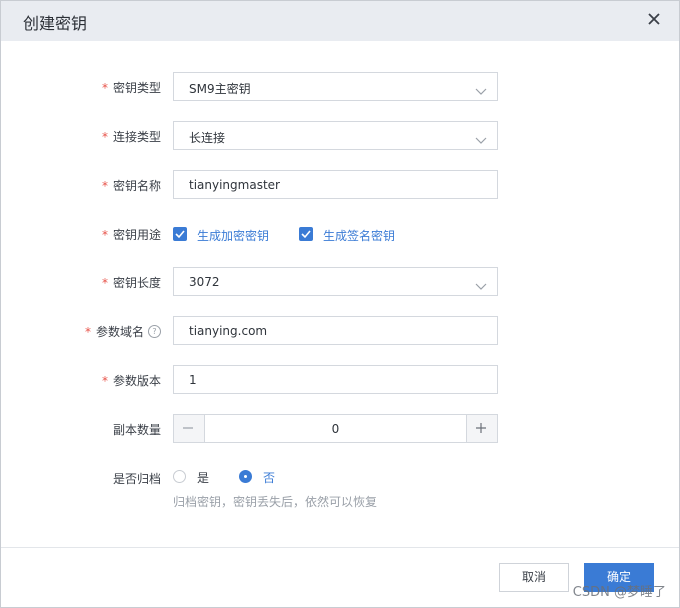  What do you see at coordinates (204, 282) in the screenshot?
I see `key-length-value: 3072` at bounding box center [204, 282].